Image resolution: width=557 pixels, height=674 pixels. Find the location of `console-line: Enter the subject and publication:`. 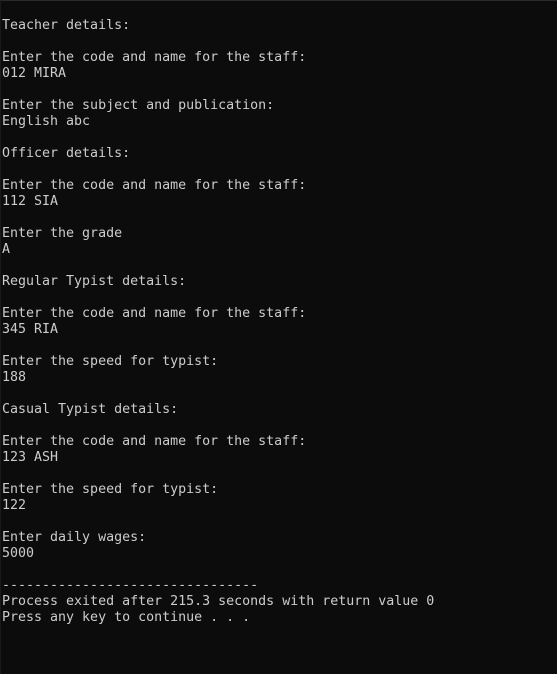

console-line: Enter the subject and publication: is located at coordinates (138, 105).